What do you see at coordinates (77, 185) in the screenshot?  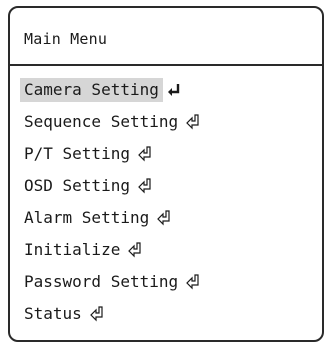 I see `menu-item-label: OSD Setting` at bounding box center [77, 185].